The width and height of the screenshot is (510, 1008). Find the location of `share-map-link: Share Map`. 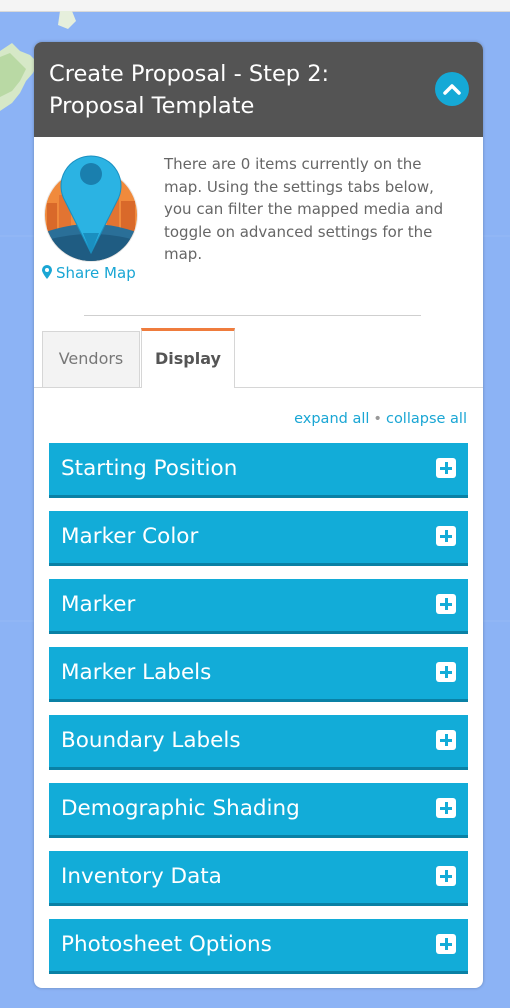

share-map-link: Share Map is located at coordinates (89, 273).